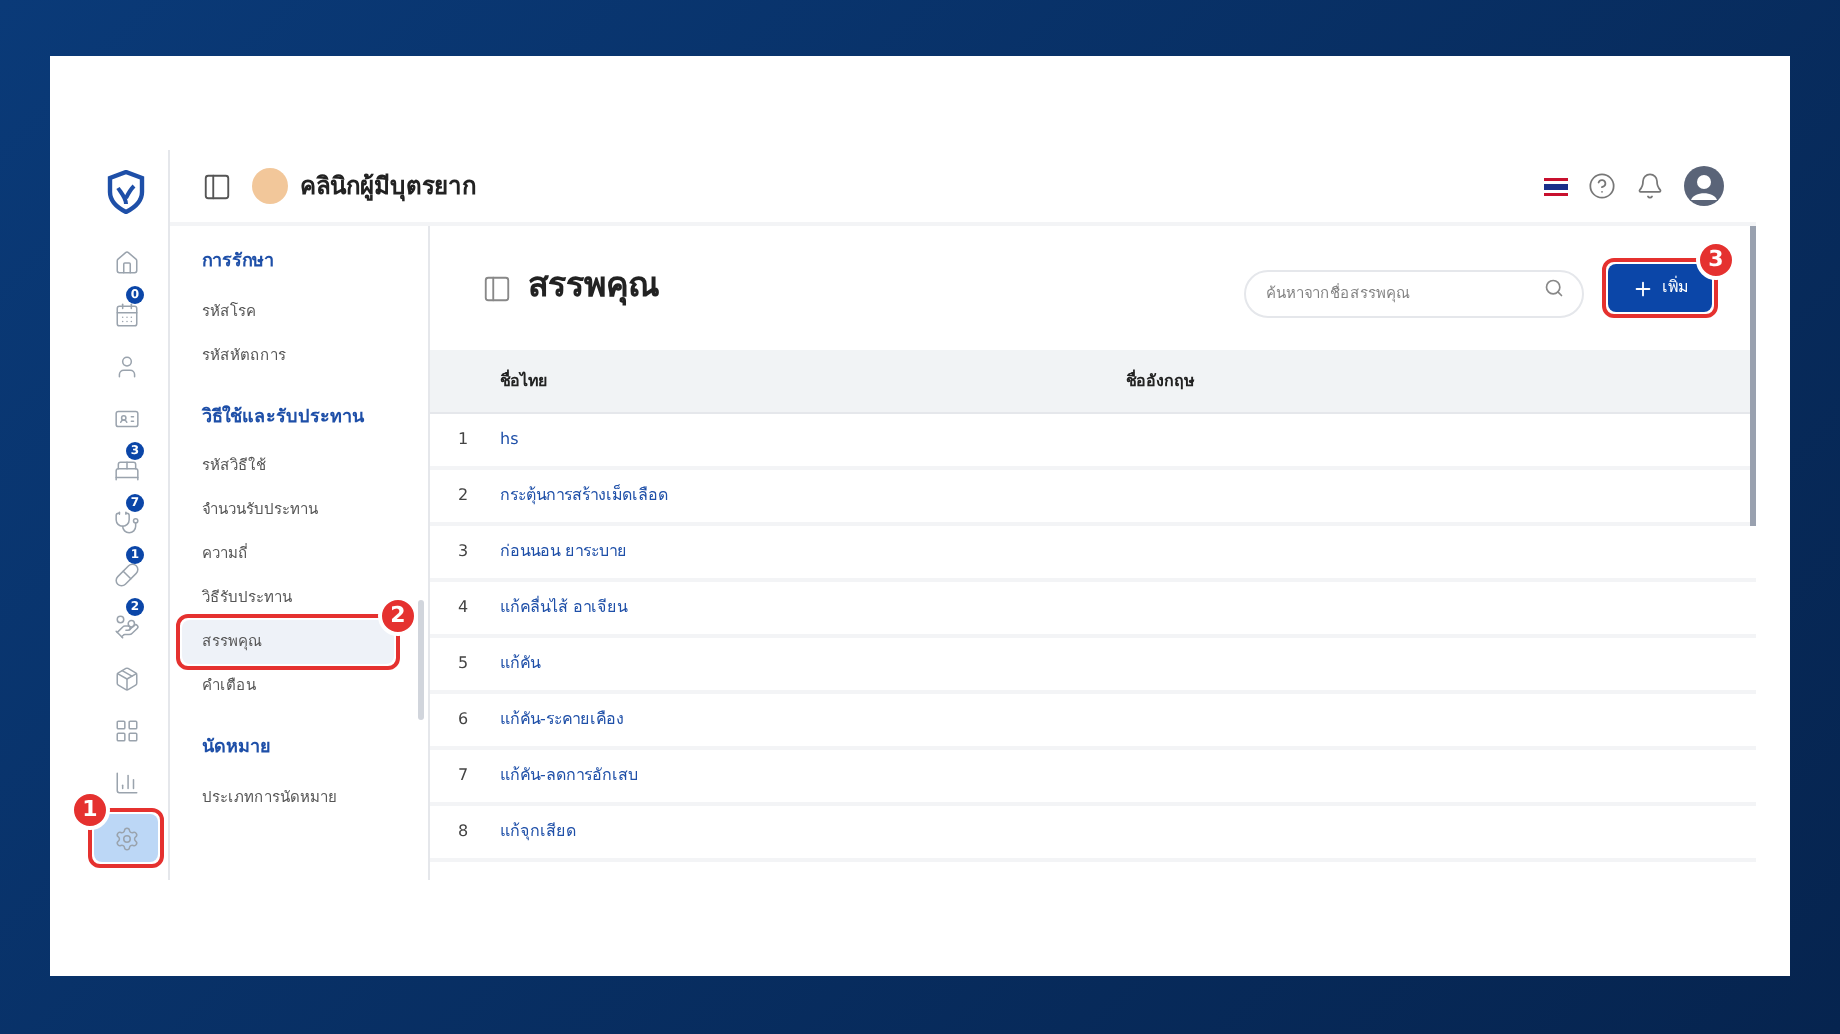 This screenshot has height=1034, width=1840. I want to click on thai-name-link: แก้คัน-ระคายเคือง, so click(562, 720).